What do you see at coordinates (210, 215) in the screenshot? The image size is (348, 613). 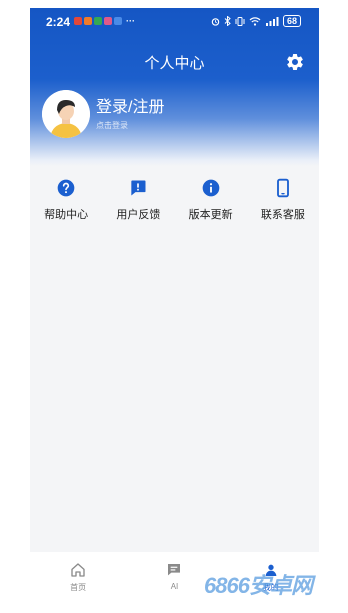 I see `action-label: 版本更新` at bounding box center [210, 215].